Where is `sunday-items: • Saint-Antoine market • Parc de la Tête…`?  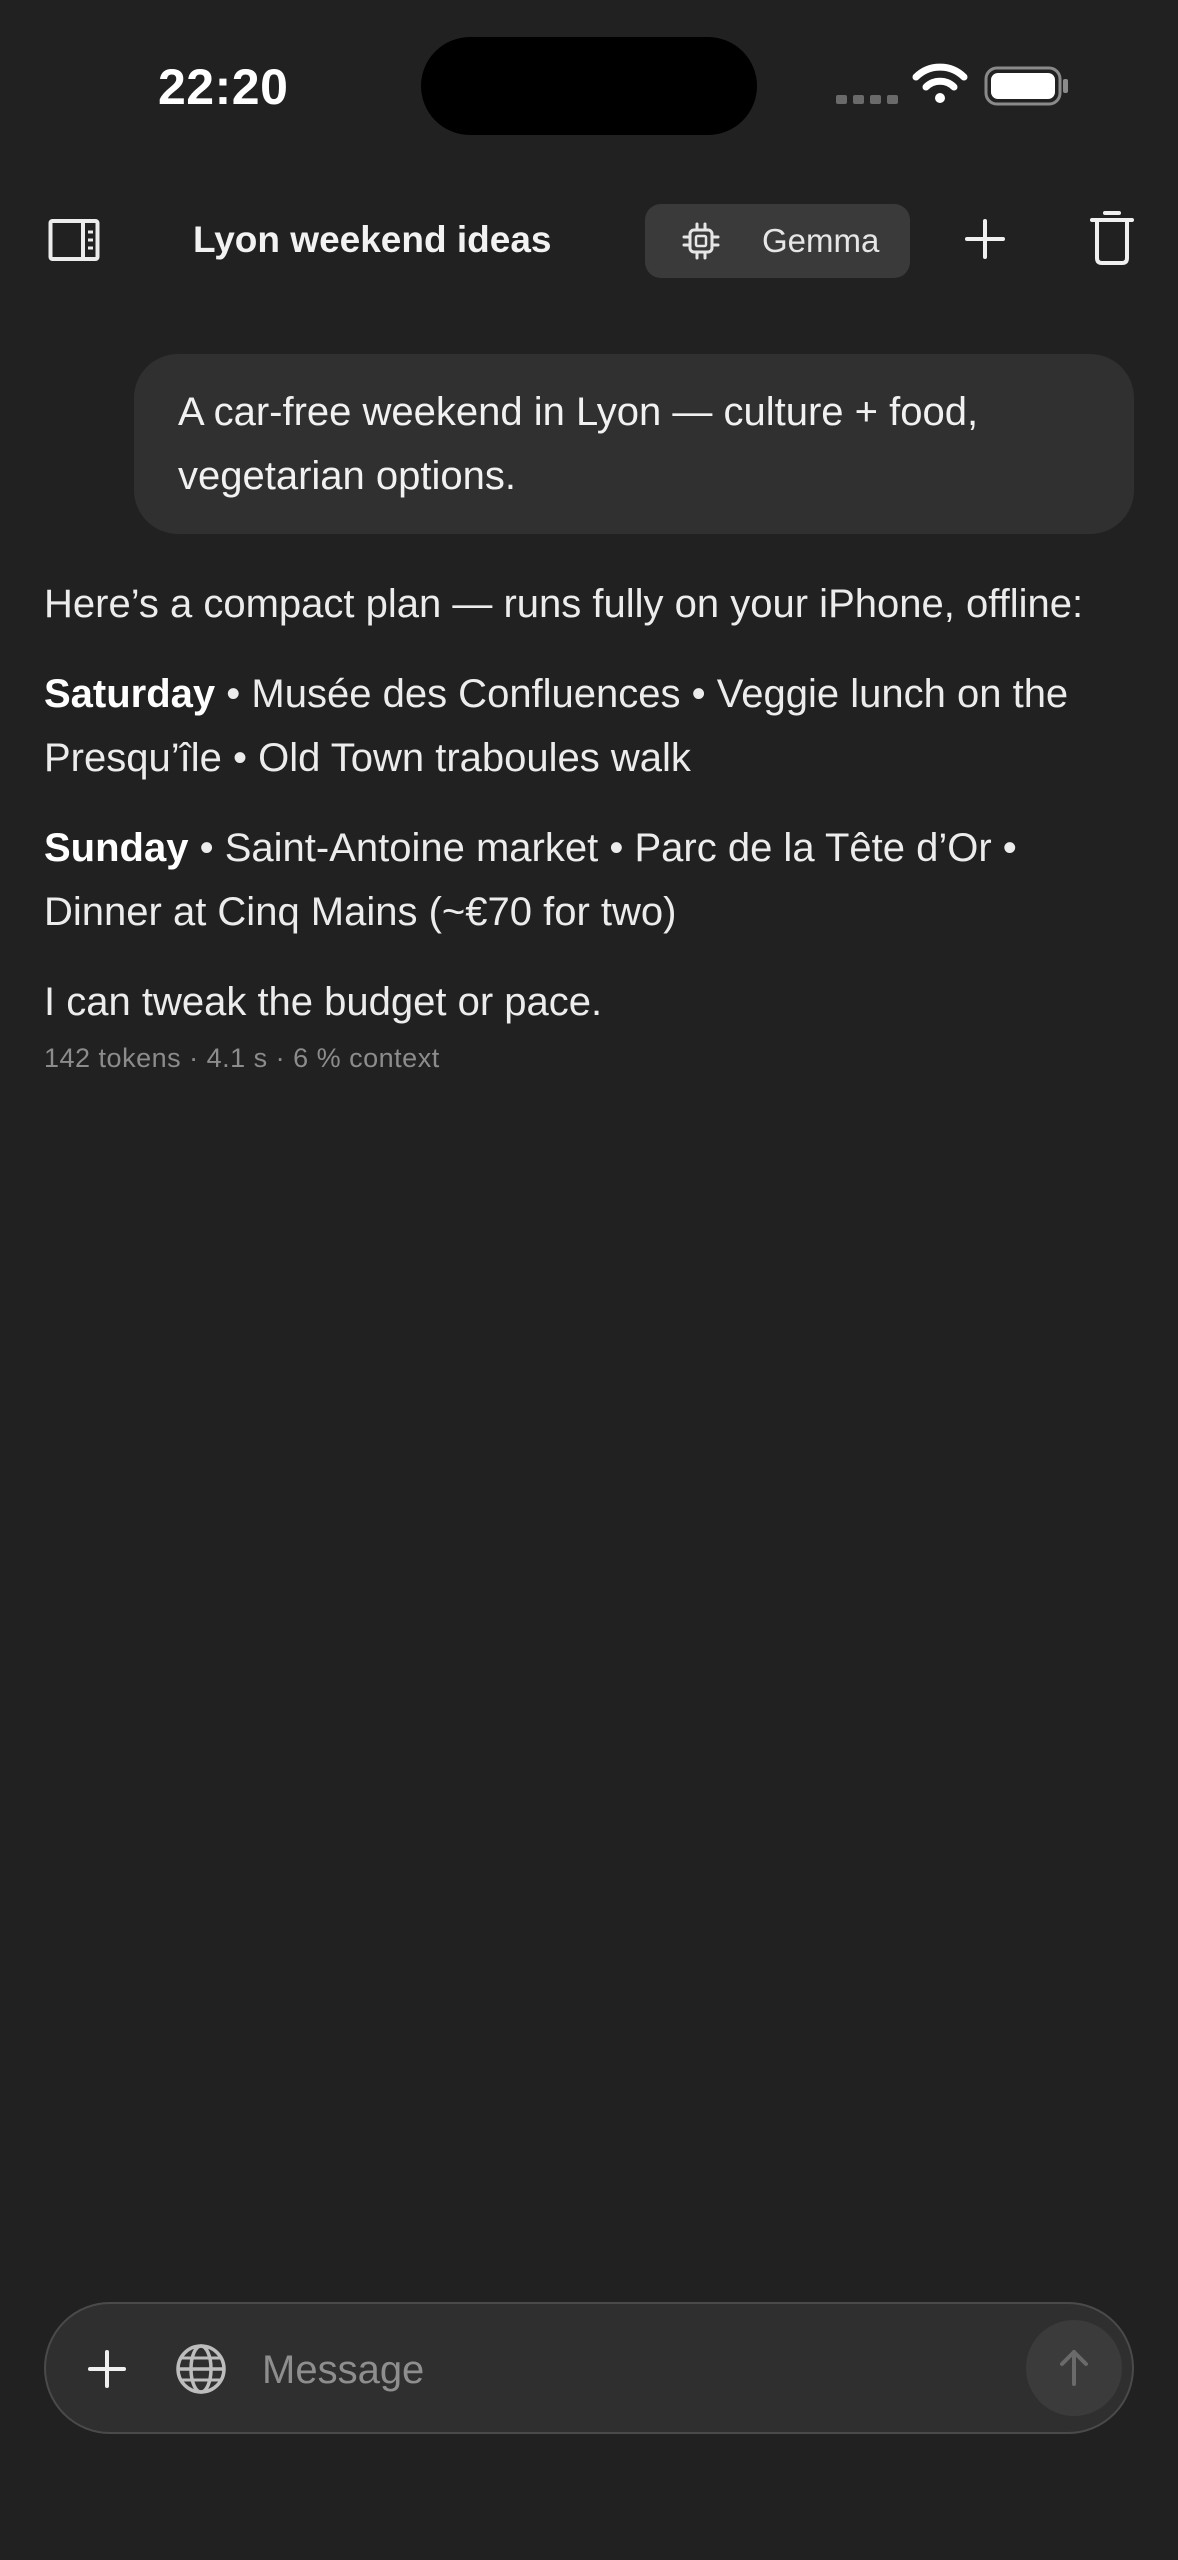 sunday-items: • Saint-Antoine market • Parc de la Tête… is located at coordinates (530, 880).